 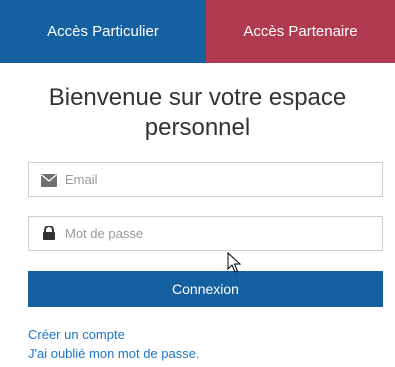 I want to click on create-account-link: Créer un compte, so click(x=76, y=334).